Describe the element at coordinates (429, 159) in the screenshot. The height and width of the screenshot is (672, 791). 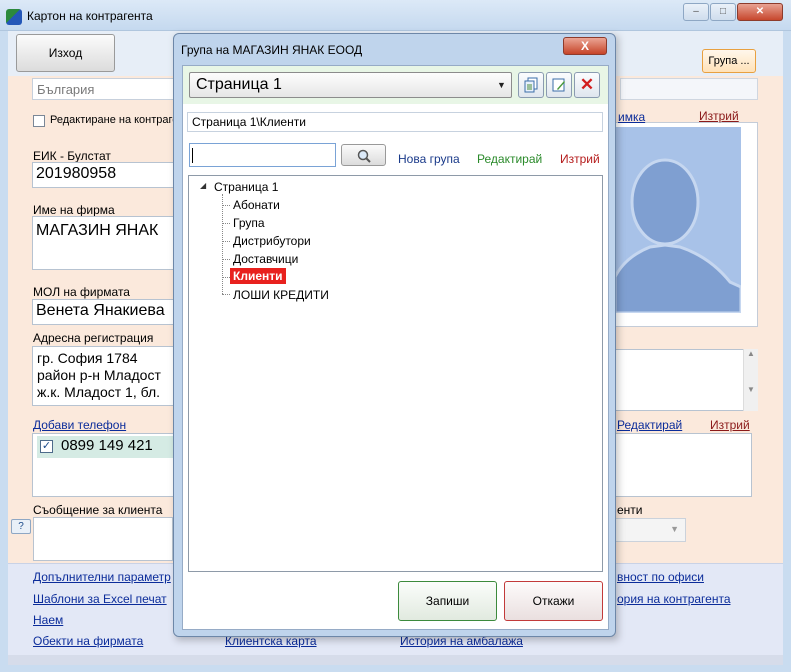
I see `new-group-button: Нова група` at that location.